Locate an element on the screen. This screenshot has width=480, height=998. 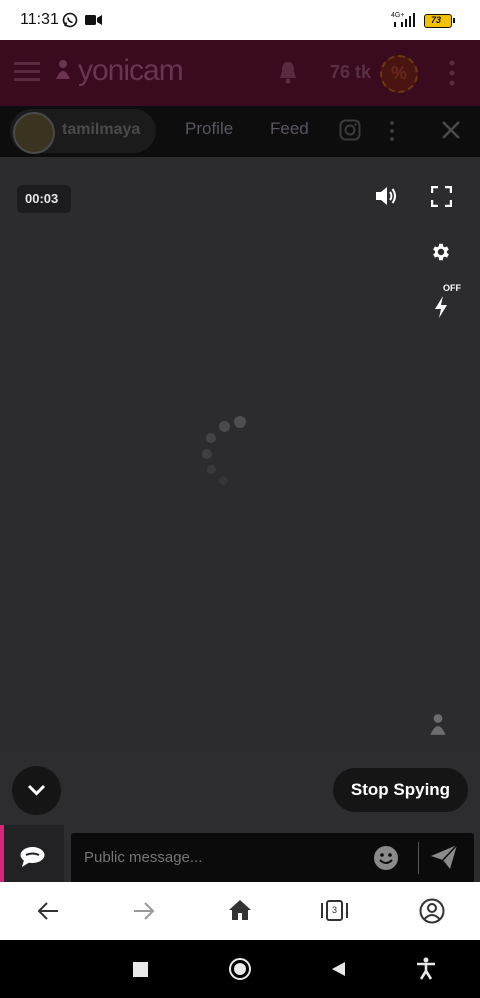
username: tamilmaya is located at coordinates (101, 129).